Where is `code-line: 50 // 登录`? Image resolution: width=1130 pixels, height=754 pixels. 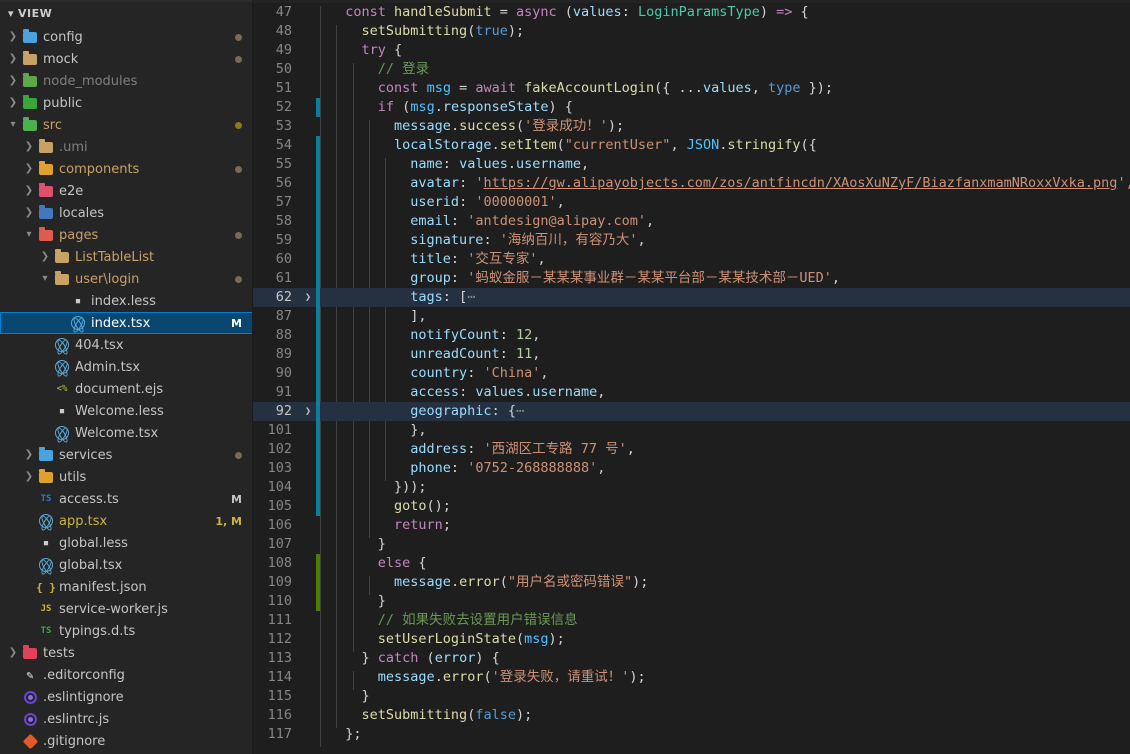 code-line: 50 // 登录 is located at coordinates (691, 69).